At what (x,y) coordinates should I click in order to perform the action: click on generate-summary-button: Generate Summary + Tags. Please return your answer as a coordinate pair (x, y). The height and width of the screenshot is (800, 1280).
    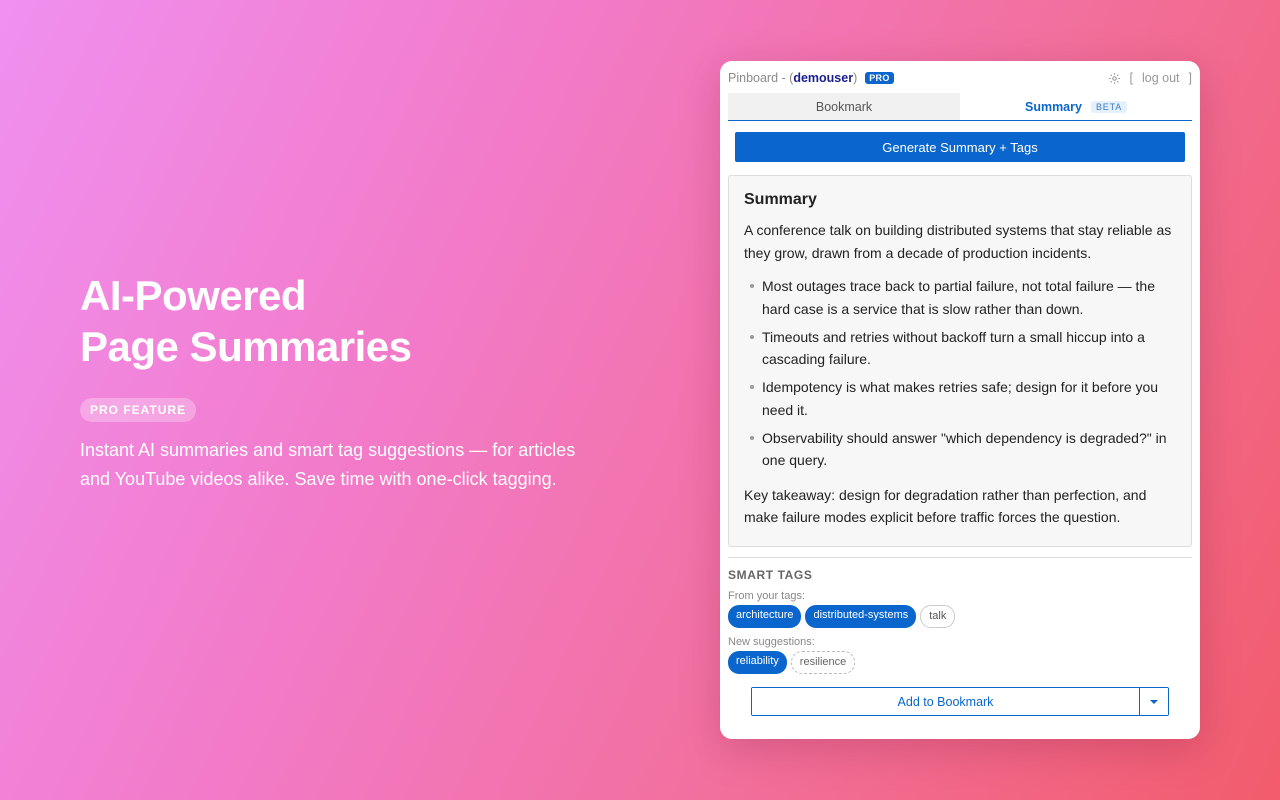
    Looking at the image, I should click on (960, 147).